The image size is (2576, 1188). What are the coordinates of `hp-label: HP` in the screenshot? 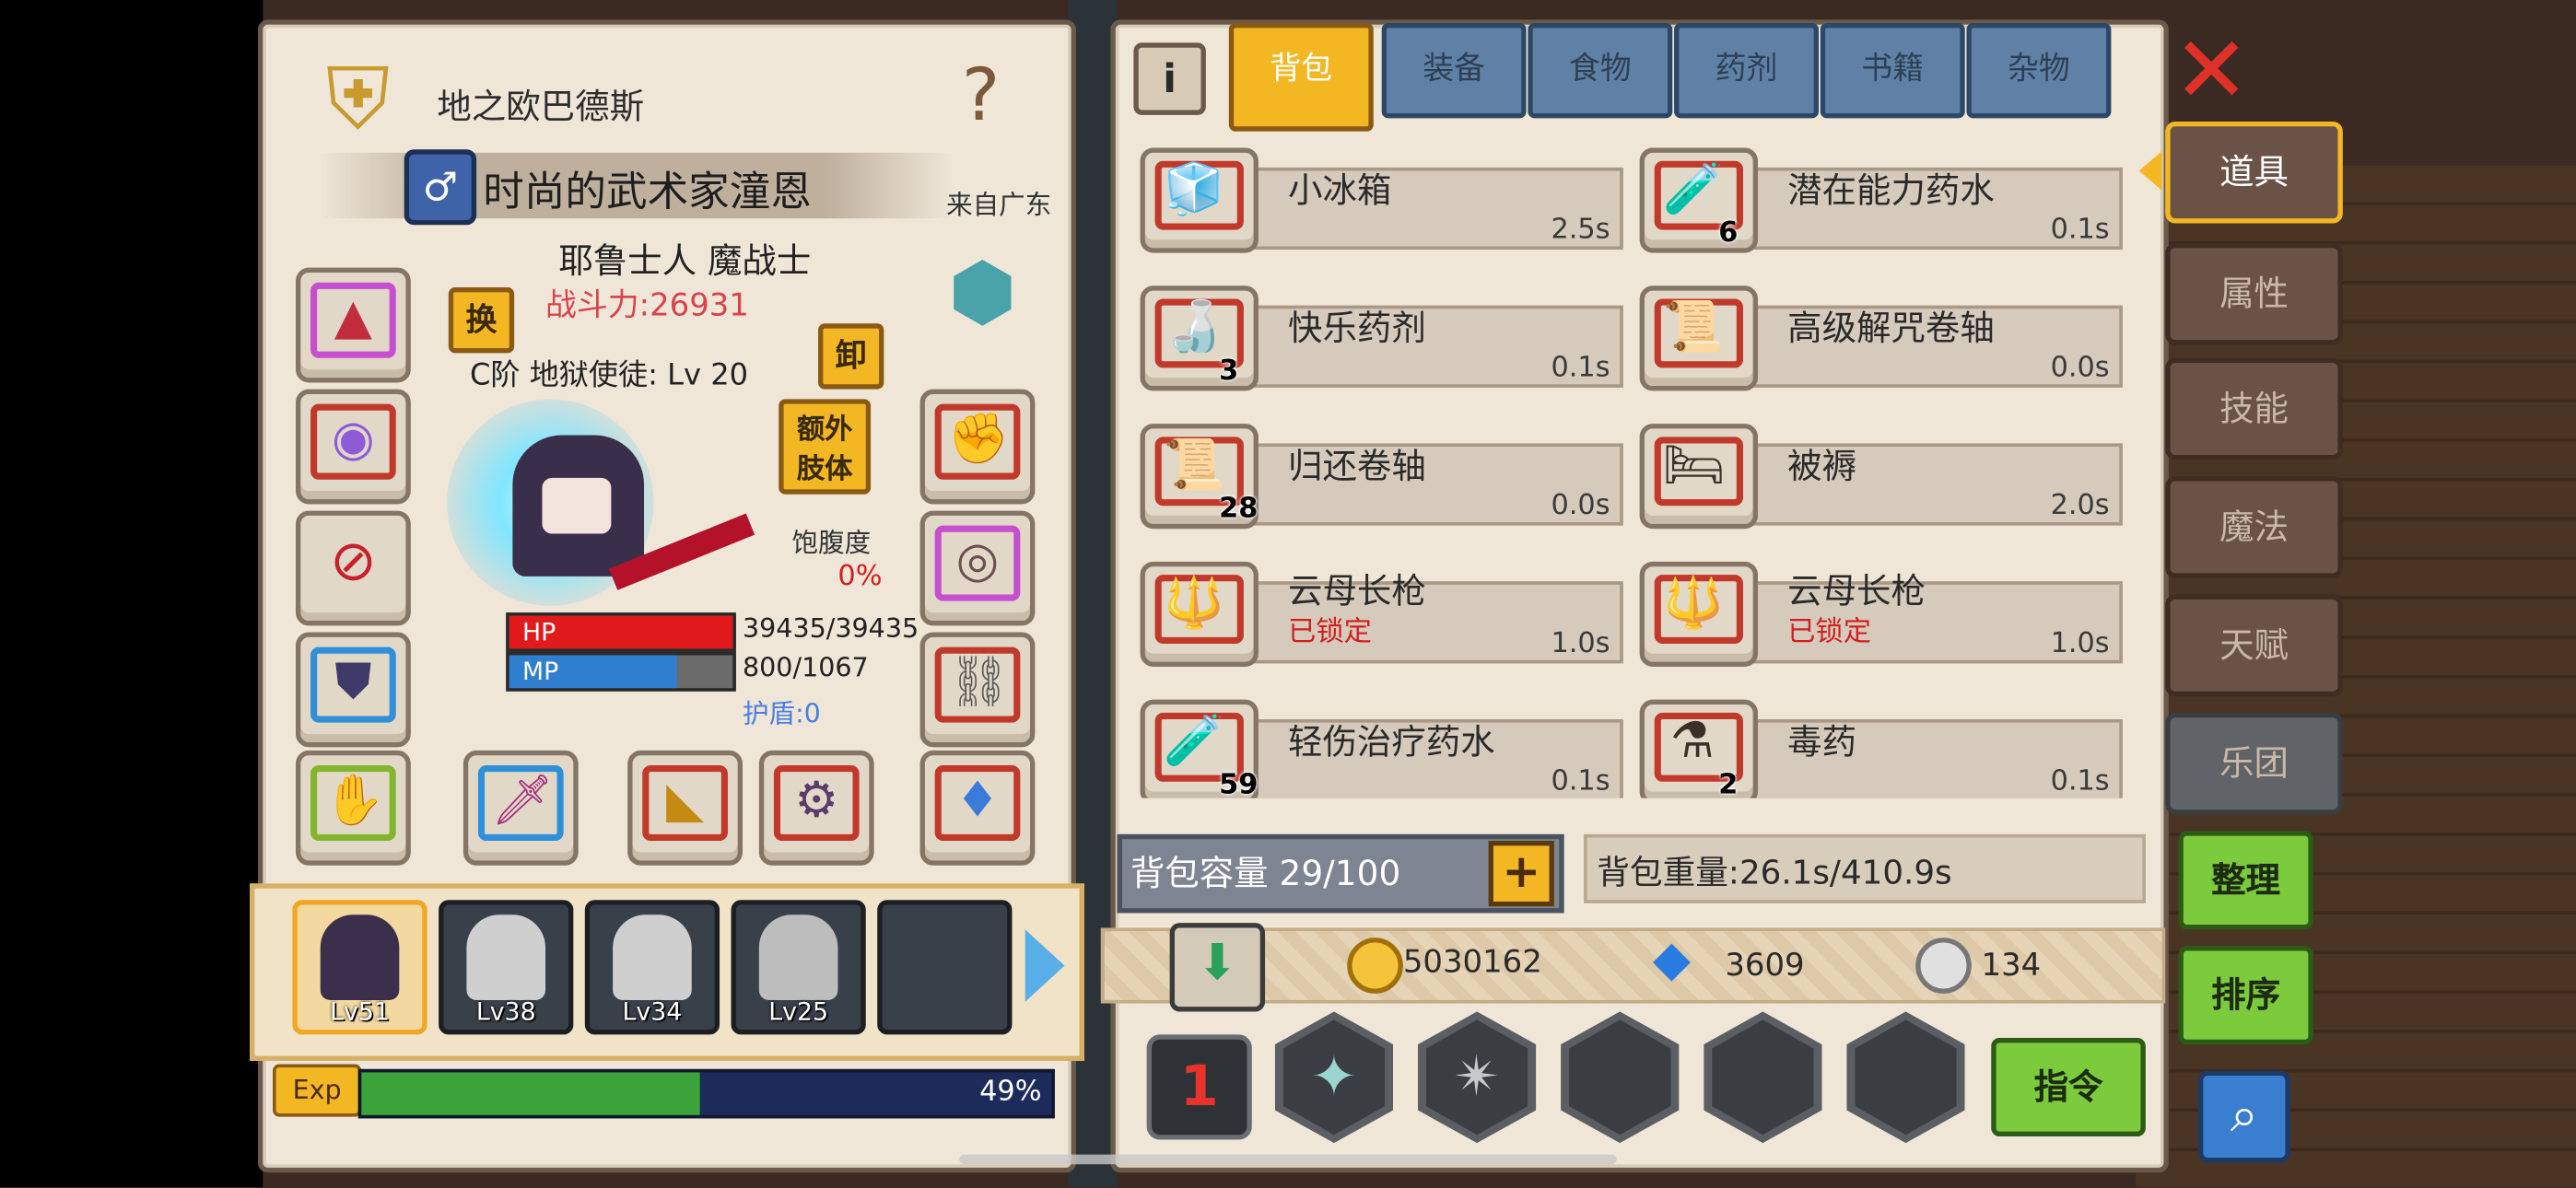 It's located at (539, 632).